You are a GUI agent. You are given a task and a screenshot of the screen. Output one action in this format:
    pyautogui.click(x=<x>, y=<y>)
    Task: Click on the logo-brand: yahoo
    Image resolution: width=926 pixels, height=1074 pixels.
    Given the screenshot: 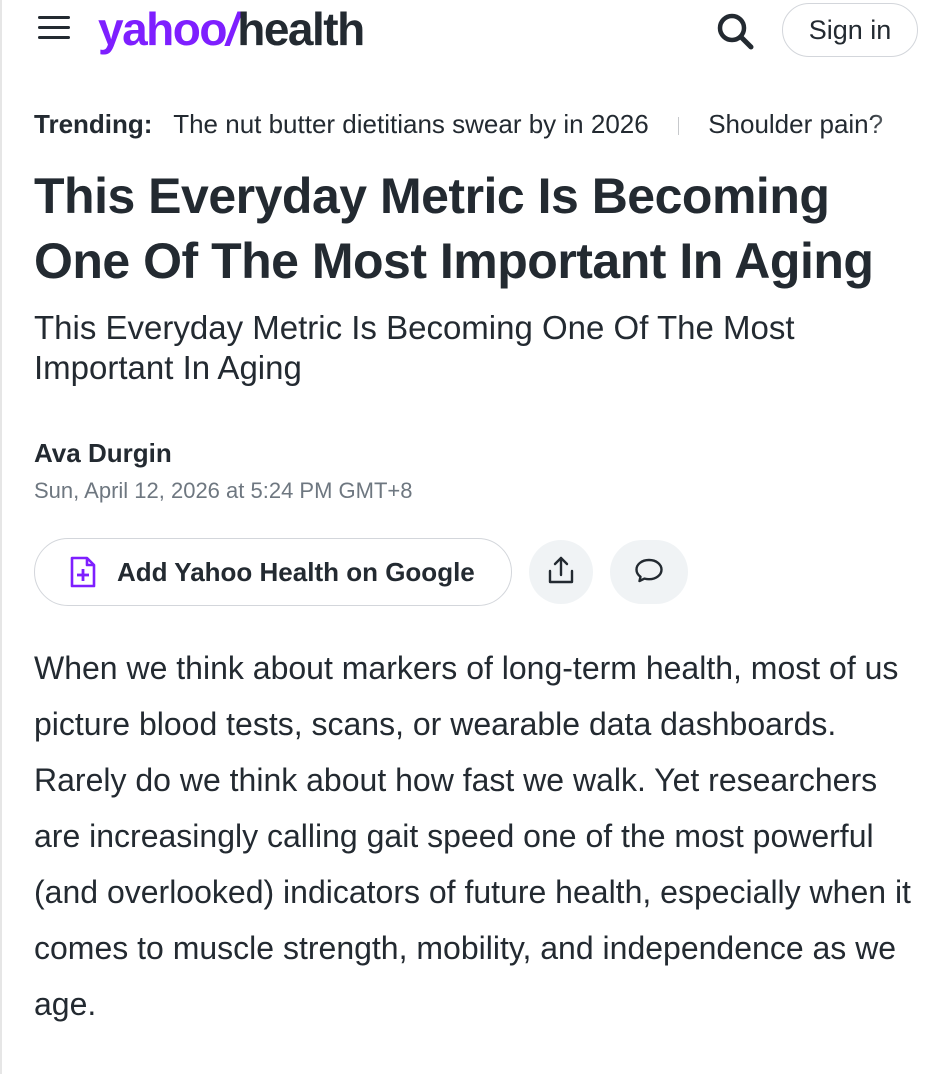 What is the action you would take?
    pyautogui.click(x=162, y=29)
    